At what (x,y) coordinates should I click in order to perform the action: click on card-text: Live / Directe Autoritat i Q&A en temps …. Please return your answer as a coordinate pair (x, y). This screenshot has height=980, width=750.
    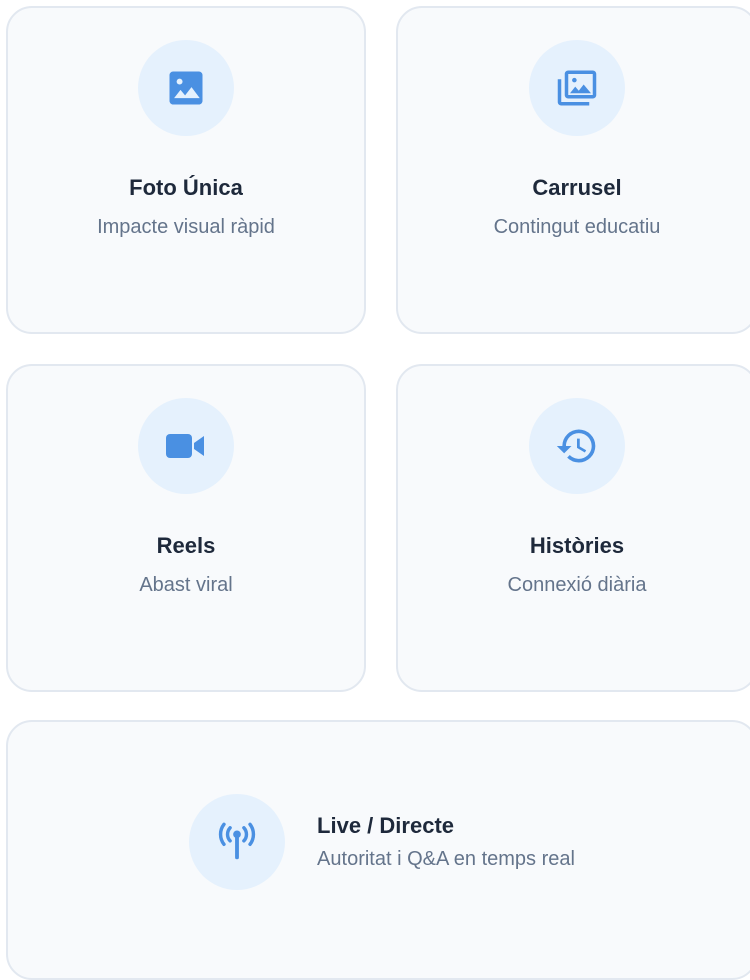
    Looking at the image, I should click on (446, 842).